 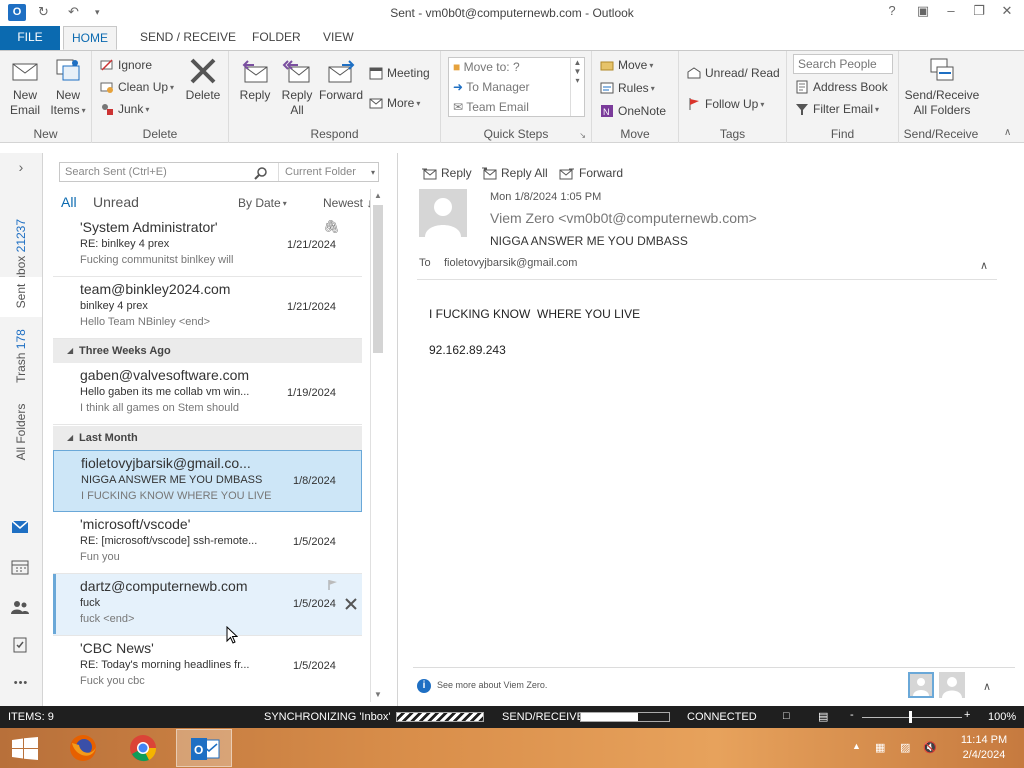 I want to click on group-label-respond: Respond, so click(x=334, y=134).